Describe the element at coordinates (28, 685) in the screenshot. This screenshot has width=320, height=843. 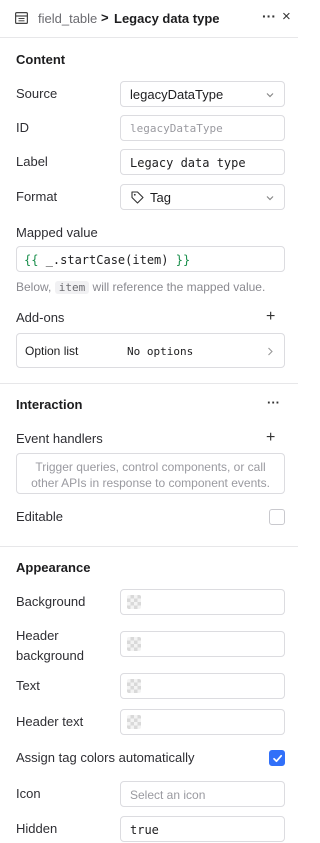
I see `text-label: Text` at that location.